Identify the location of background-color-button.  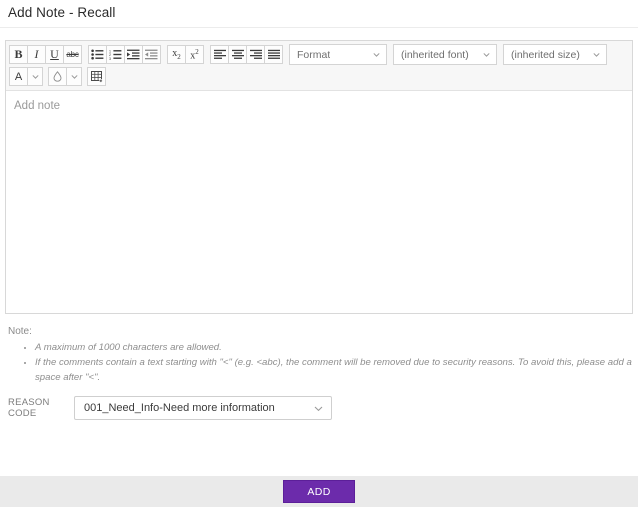
(57, 76).